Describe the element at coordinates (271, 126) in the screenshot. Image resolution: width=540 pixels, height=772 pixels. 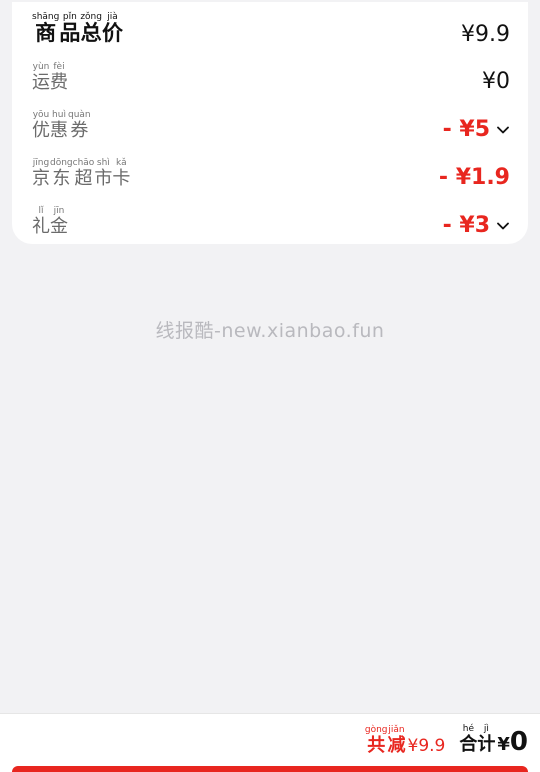
I see `coupon-row: 优yōu 惠huì 券quàn - ¥5` at that location.